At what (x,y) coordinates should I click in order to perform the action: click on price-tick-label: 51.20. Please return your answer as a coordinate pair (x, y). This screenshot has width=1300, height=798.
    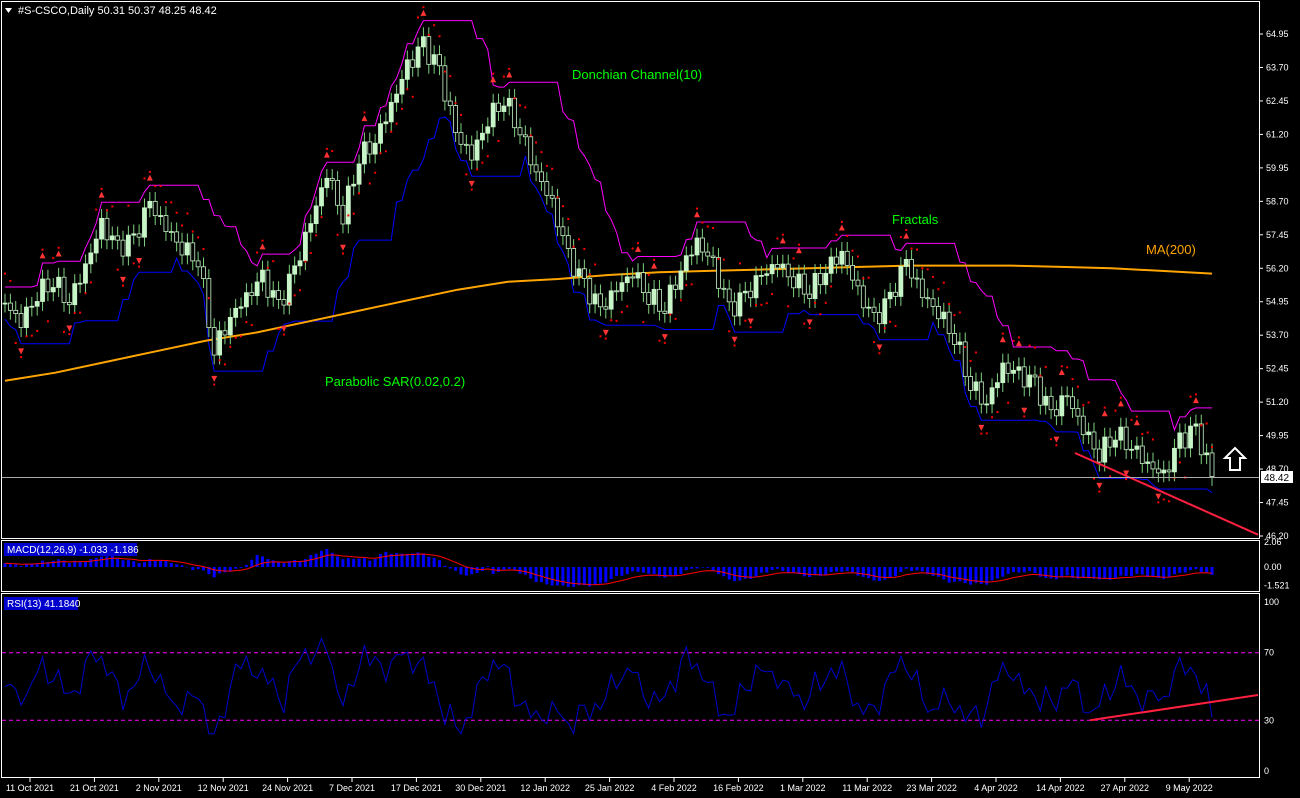
    Looking at the image, I should click on (1277, 402).